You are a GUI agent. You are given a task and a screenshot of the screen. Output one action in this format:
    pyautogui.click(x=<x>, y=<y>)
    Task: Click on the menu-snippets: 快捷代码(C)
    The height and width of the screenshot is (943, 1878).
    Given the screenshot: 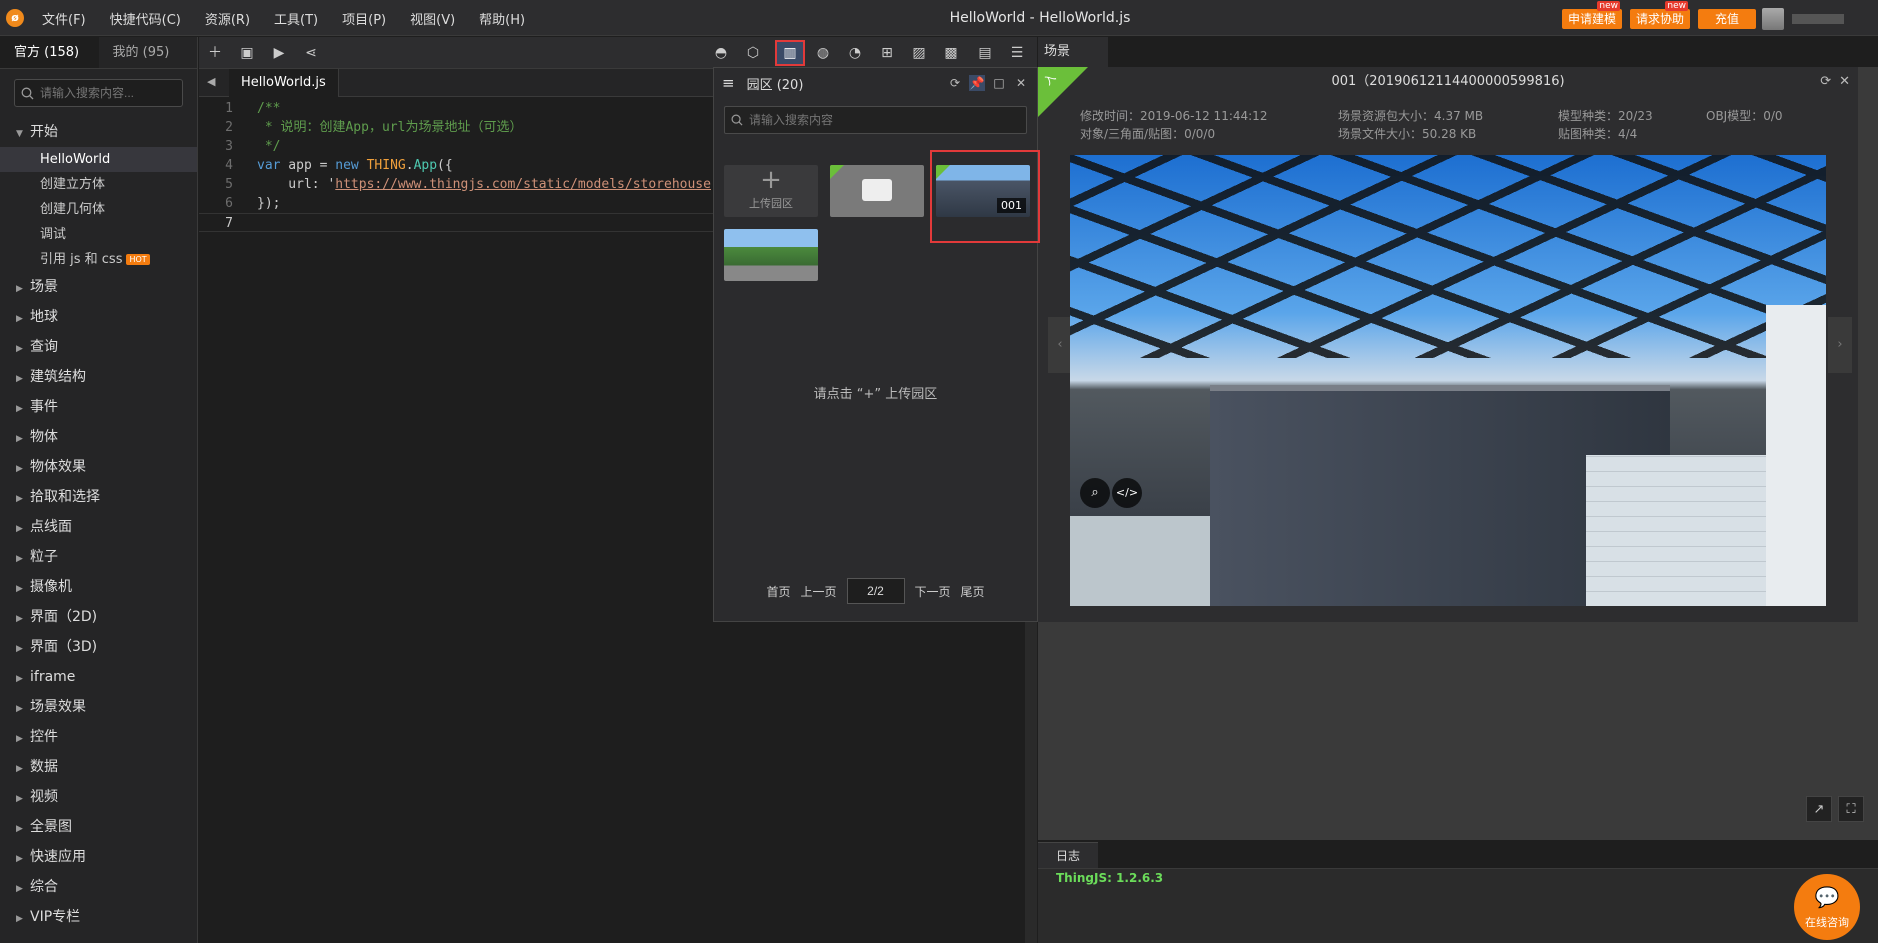 What is the action you would take?
    pyautogui.click(x=145, y=18)
    